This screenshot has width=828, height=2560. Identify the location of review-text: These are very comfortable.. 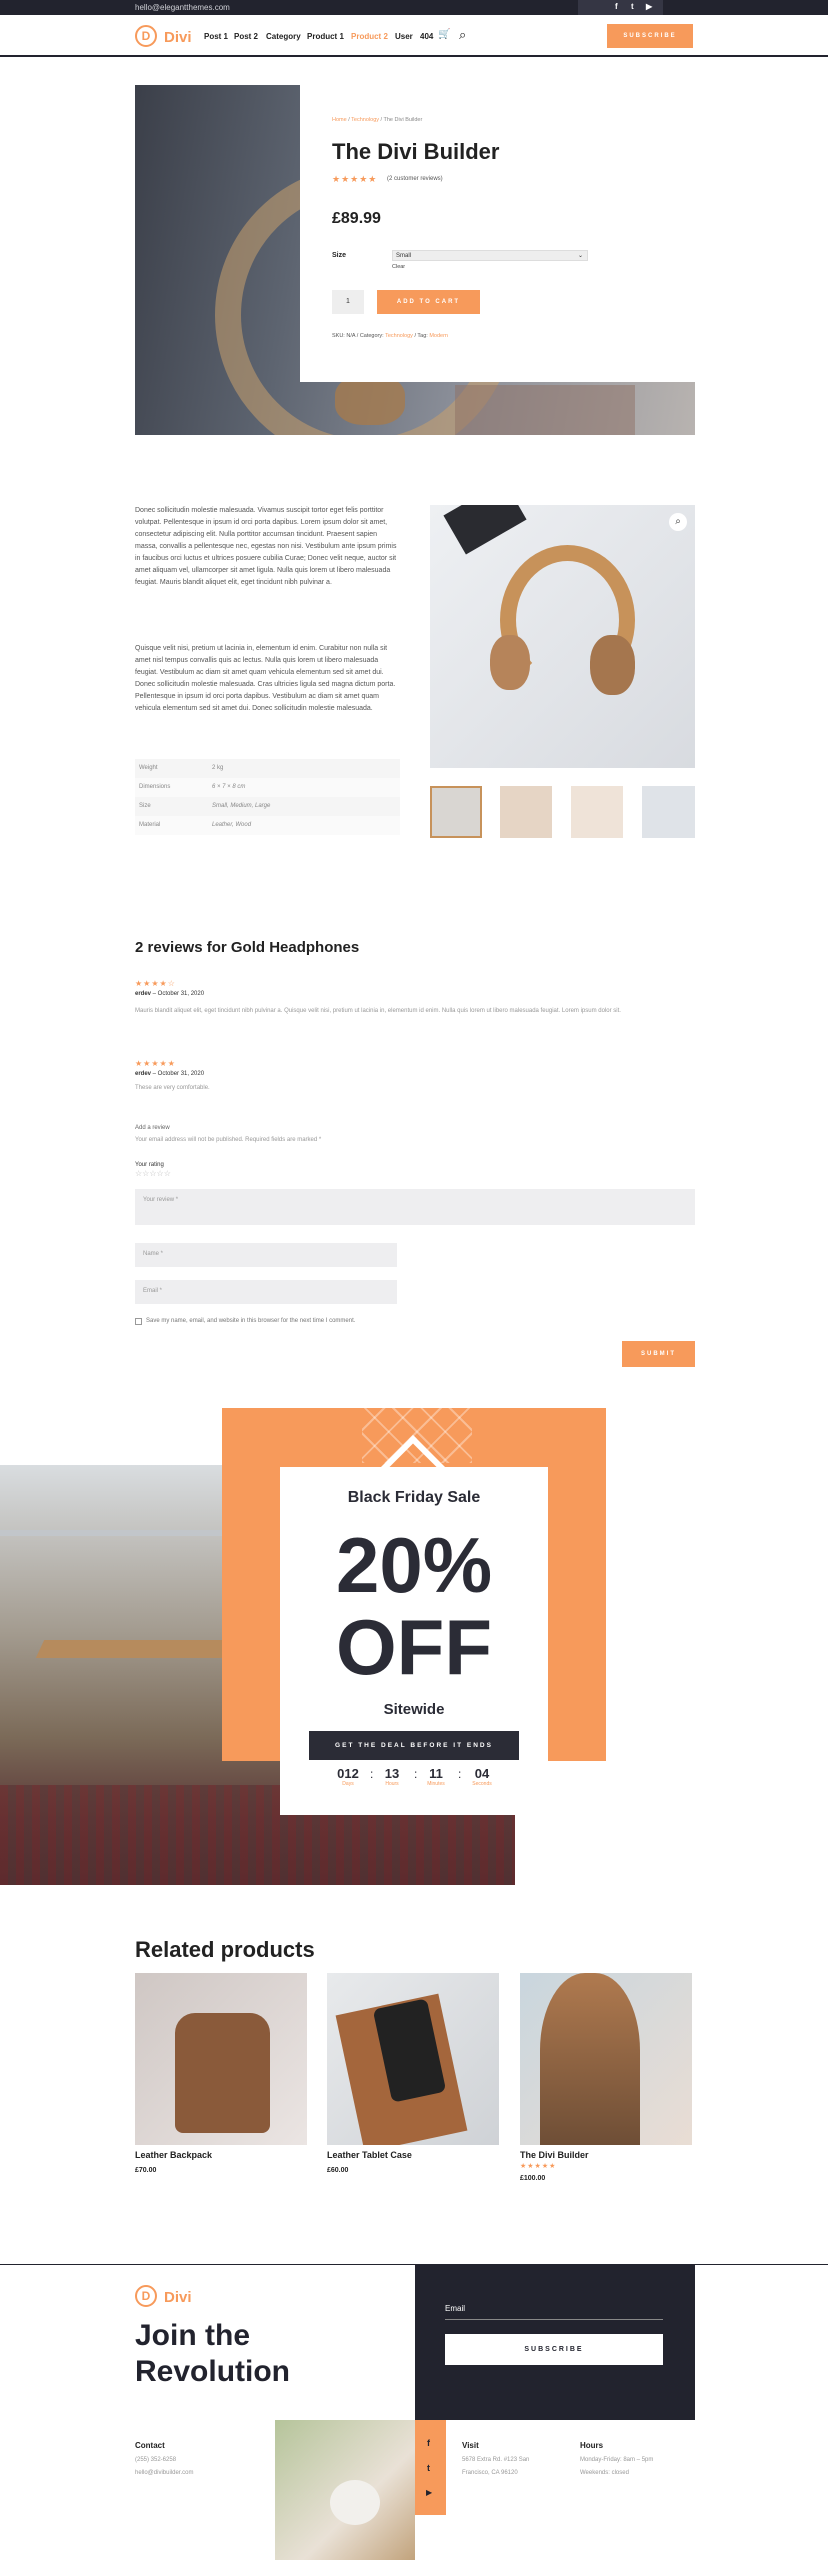
(172, 1088).